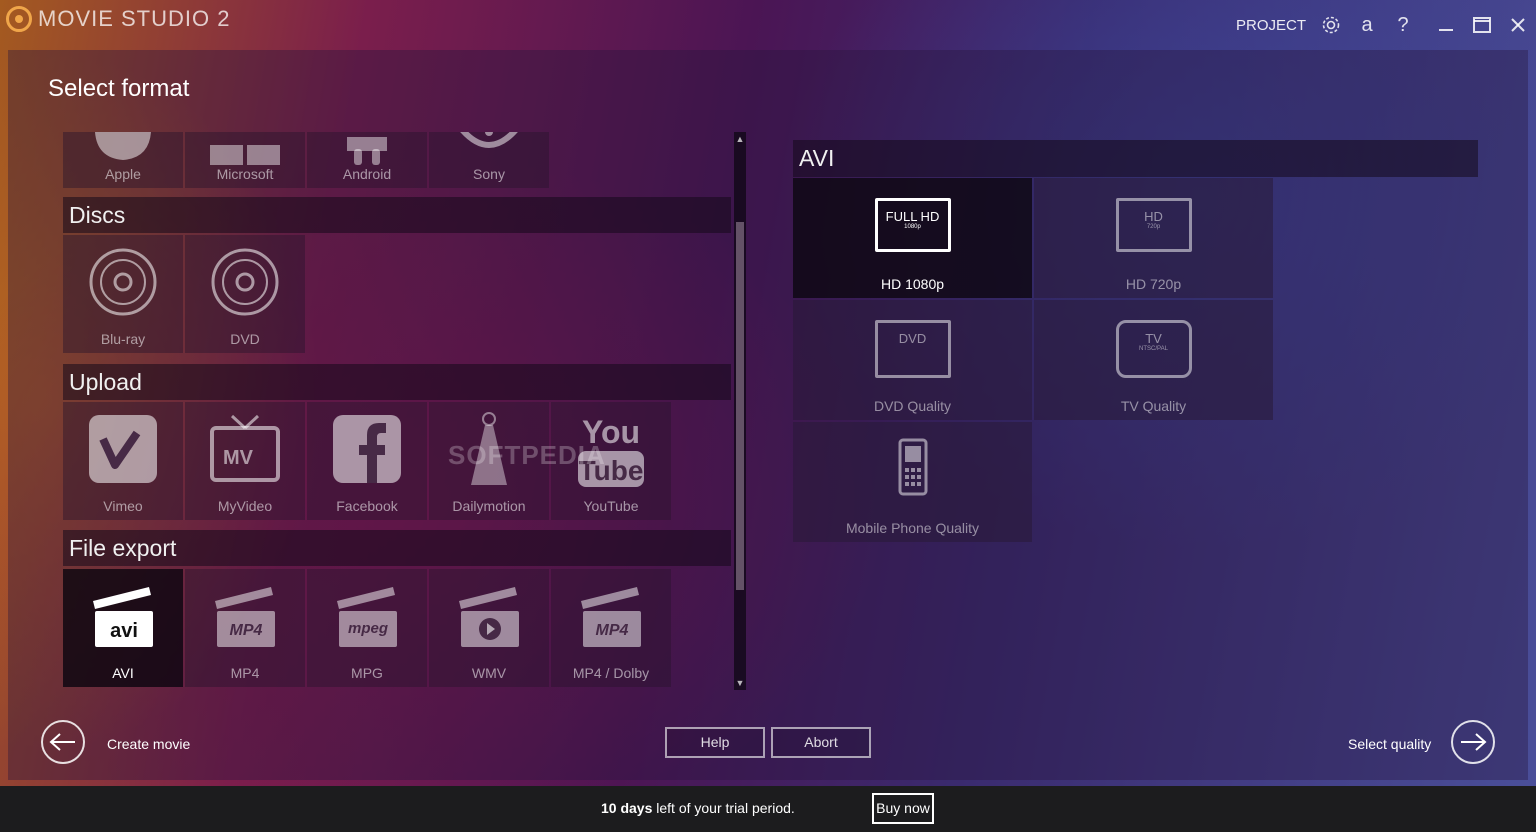 This screenshot has height=832, width=1536. What do you see at coordinates (1518, 25) in the screenshot?
I see `close-button` at bounding box center [1518, 25].